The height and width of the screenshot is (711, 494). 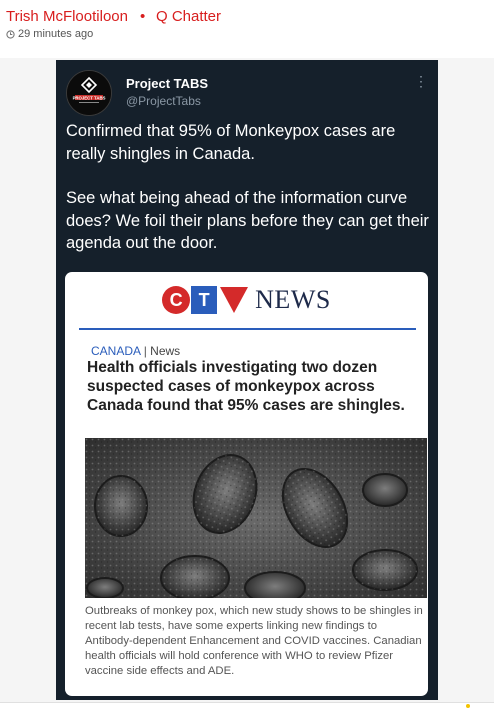 What do you see at coordinates (89, 97) in the screenshot?
I see `avatar-logo-text: PROJECT TABS` at bounding box center [89, 97].